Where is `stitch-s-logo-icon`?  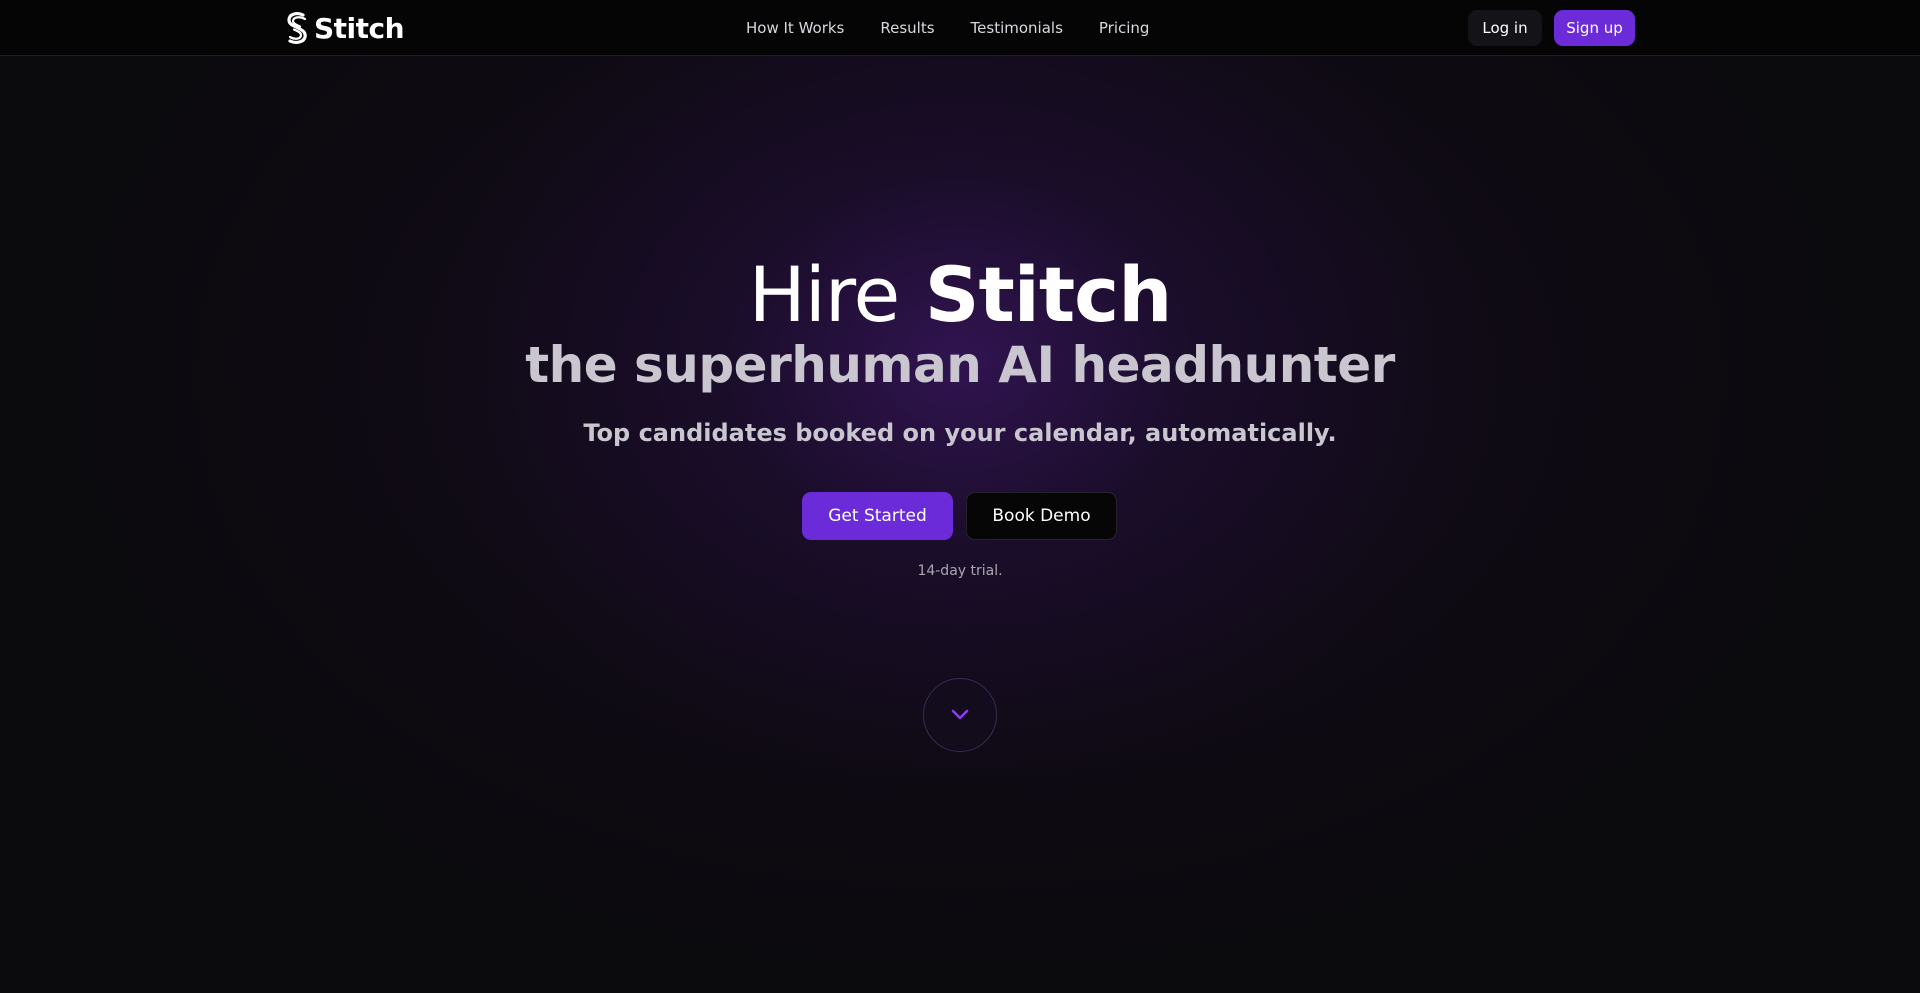
stitch-s-logo-icon is located at coordinates (297, 28).